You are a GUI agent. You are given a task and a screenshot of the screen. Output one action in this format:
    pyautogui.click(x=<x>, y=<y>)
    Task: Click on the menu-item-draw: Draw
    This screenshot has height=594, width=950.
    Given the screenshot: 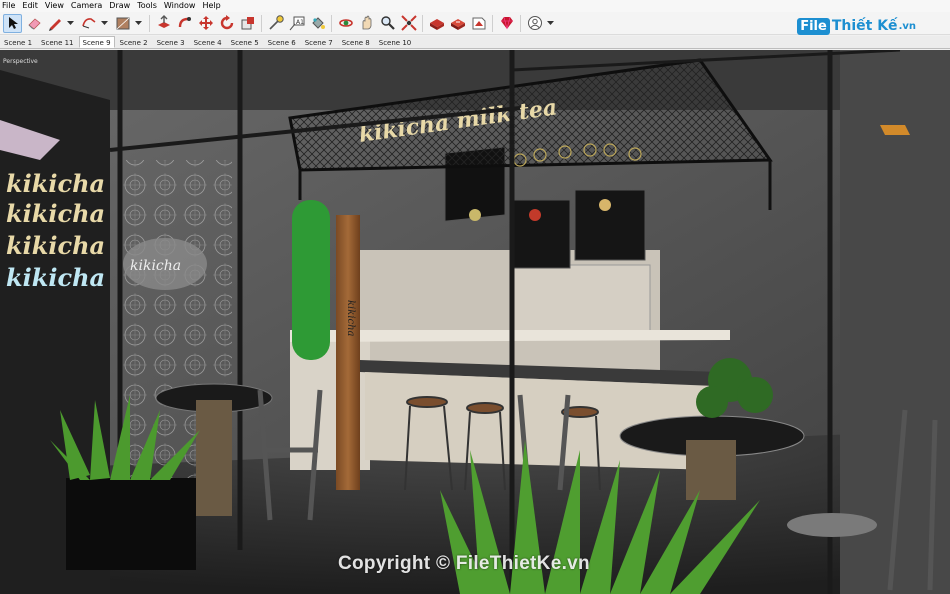 What is the action you would take?
    pyautogui.click(x=119, y=6)
    